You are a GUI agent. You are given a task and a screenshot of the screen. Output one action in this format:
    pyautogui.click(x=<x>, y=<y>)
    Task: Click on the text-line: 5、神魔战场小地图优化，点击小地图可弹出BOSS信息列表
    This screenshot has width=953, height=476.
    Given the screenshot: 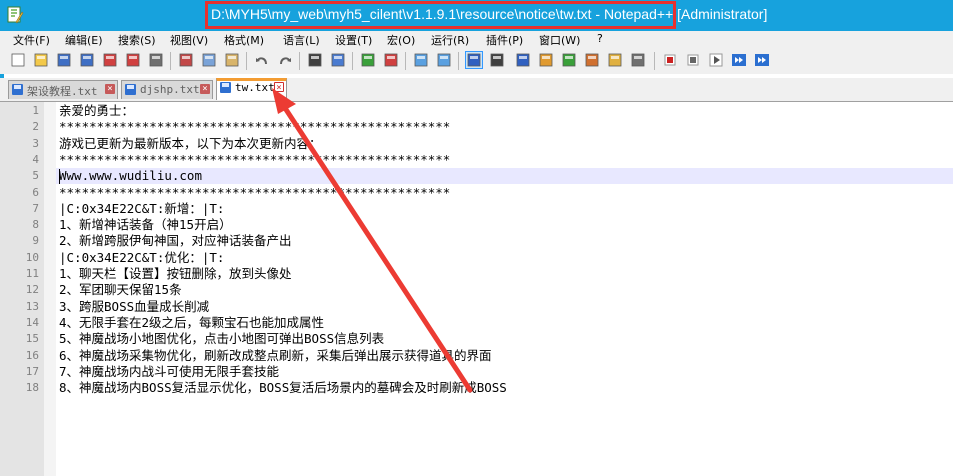 What is the action you would take?
    pyautogui.click(x=221, y=339)
    